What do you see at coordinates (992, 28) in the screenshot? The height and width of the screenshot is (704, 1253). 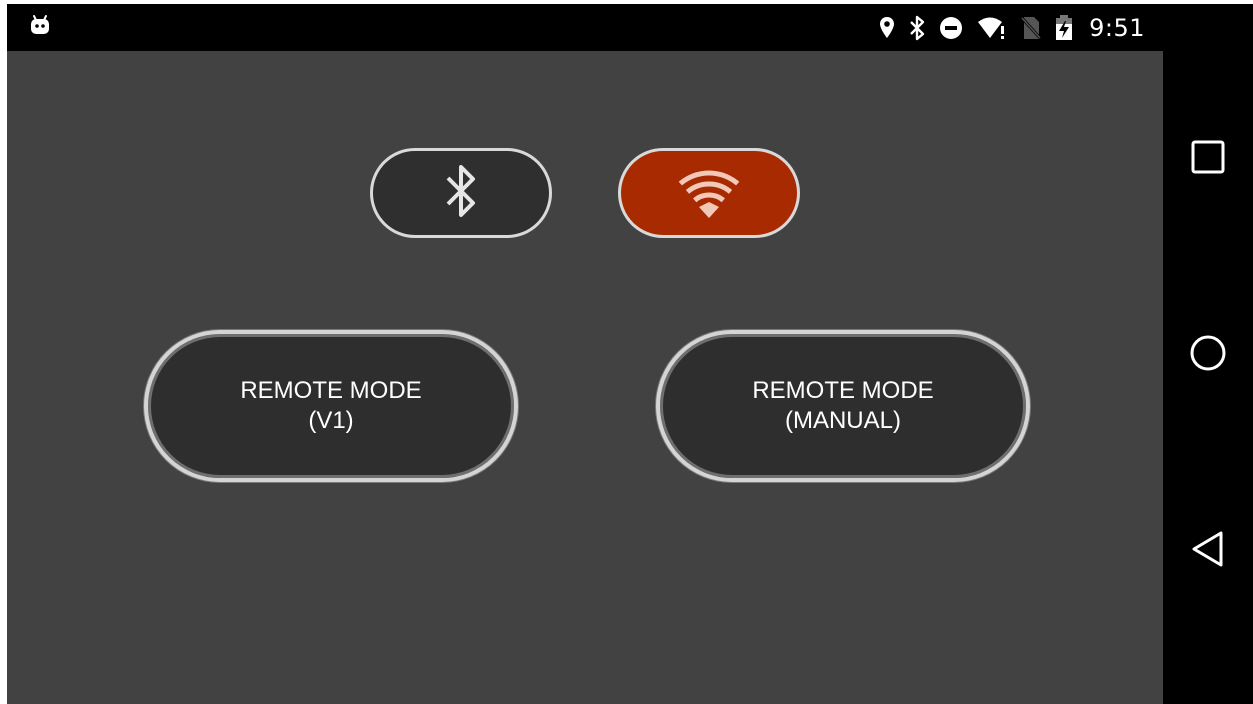 I see `wifi-alert-icon` at bounding box center [992, 28].